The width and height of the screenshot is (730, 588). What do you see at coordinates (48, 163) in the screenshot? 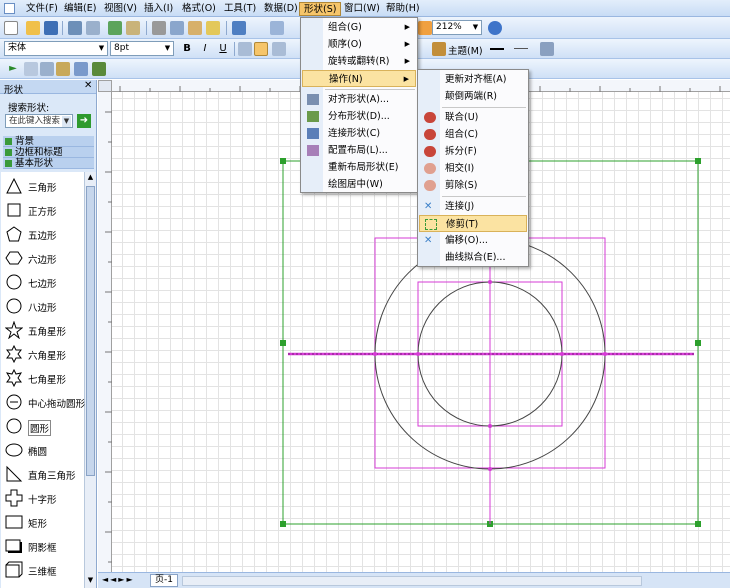
I see `stencil-basic-shapes: 基本形状` at bounding box center [48, 163].